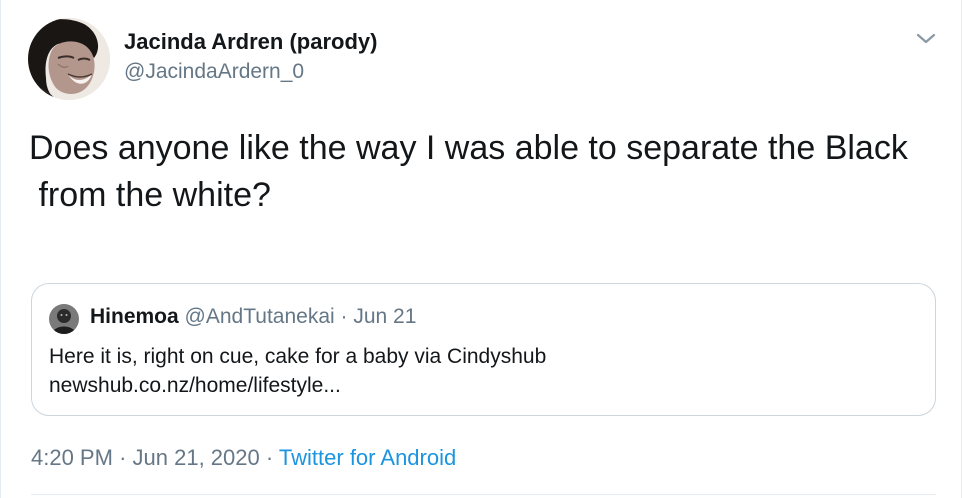  What do you see at coordinates (196, 457) in the screenshot?
I see `tweet-date: Jun 21, 2020` at bounding box center [196, 457].